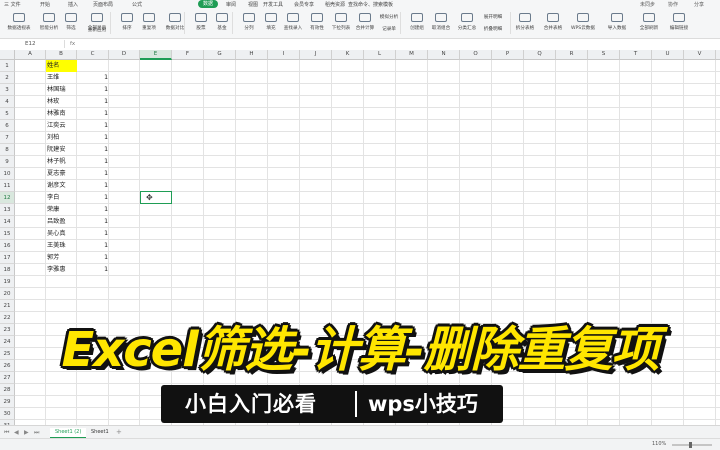  Describe the element at coordinates (668, 55) in the screenshot. I see `column-header-u: U` at that location.